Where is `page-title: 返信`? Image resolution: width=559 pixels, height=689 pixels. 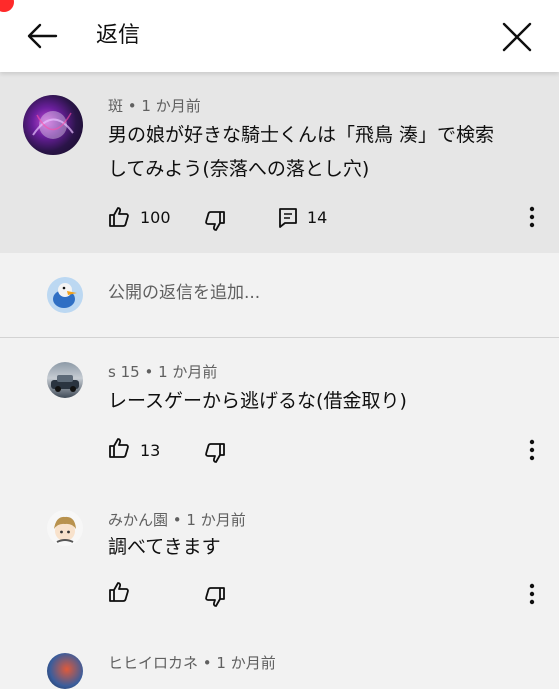
page-title: 返信 is located at coordinates (118, 35).